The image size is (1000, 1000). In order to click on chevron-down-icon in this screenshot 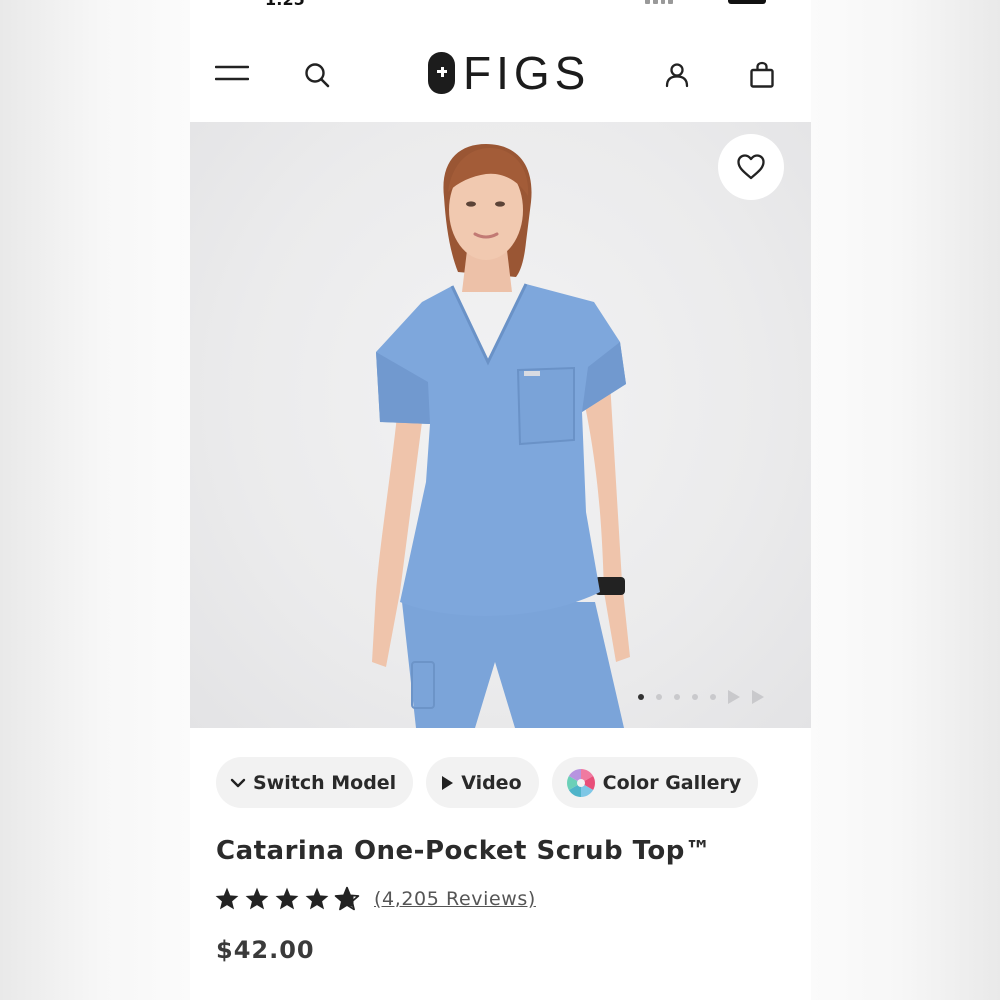, I will do `click(238, 783)`.